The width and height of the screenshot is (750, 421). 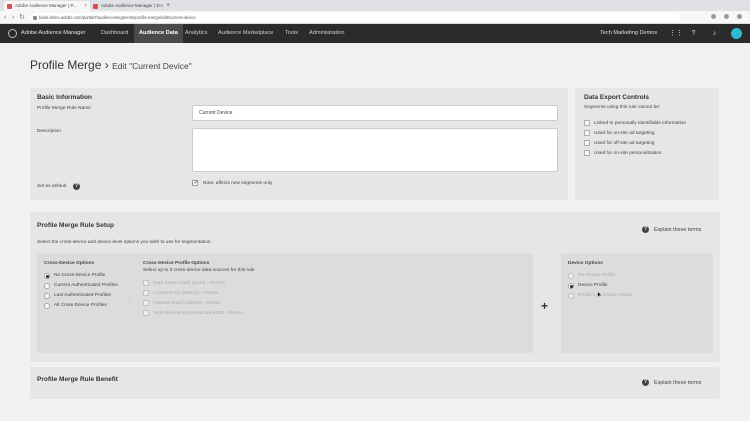 What do you see at coordinates (571, 296) in the screenshot?
I see `radio-profile-link-device-graph` at bounding box center [571, 296].